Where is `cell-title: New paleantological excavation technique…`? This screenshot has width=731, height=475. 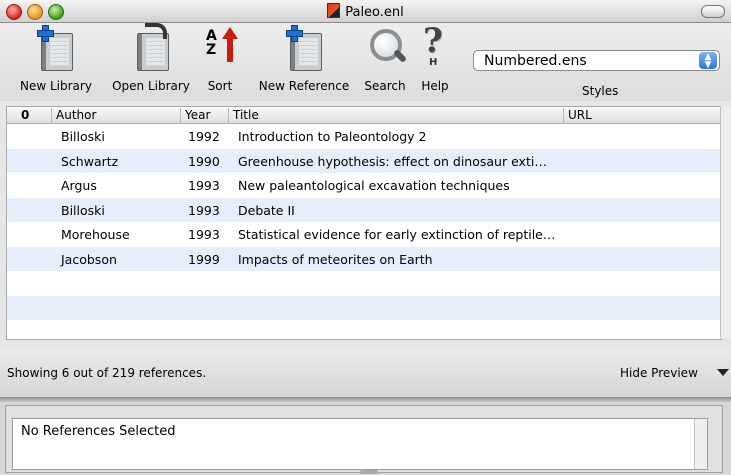 cell-title: New paleantological excavation technique… is located at coordinates (374, 185).